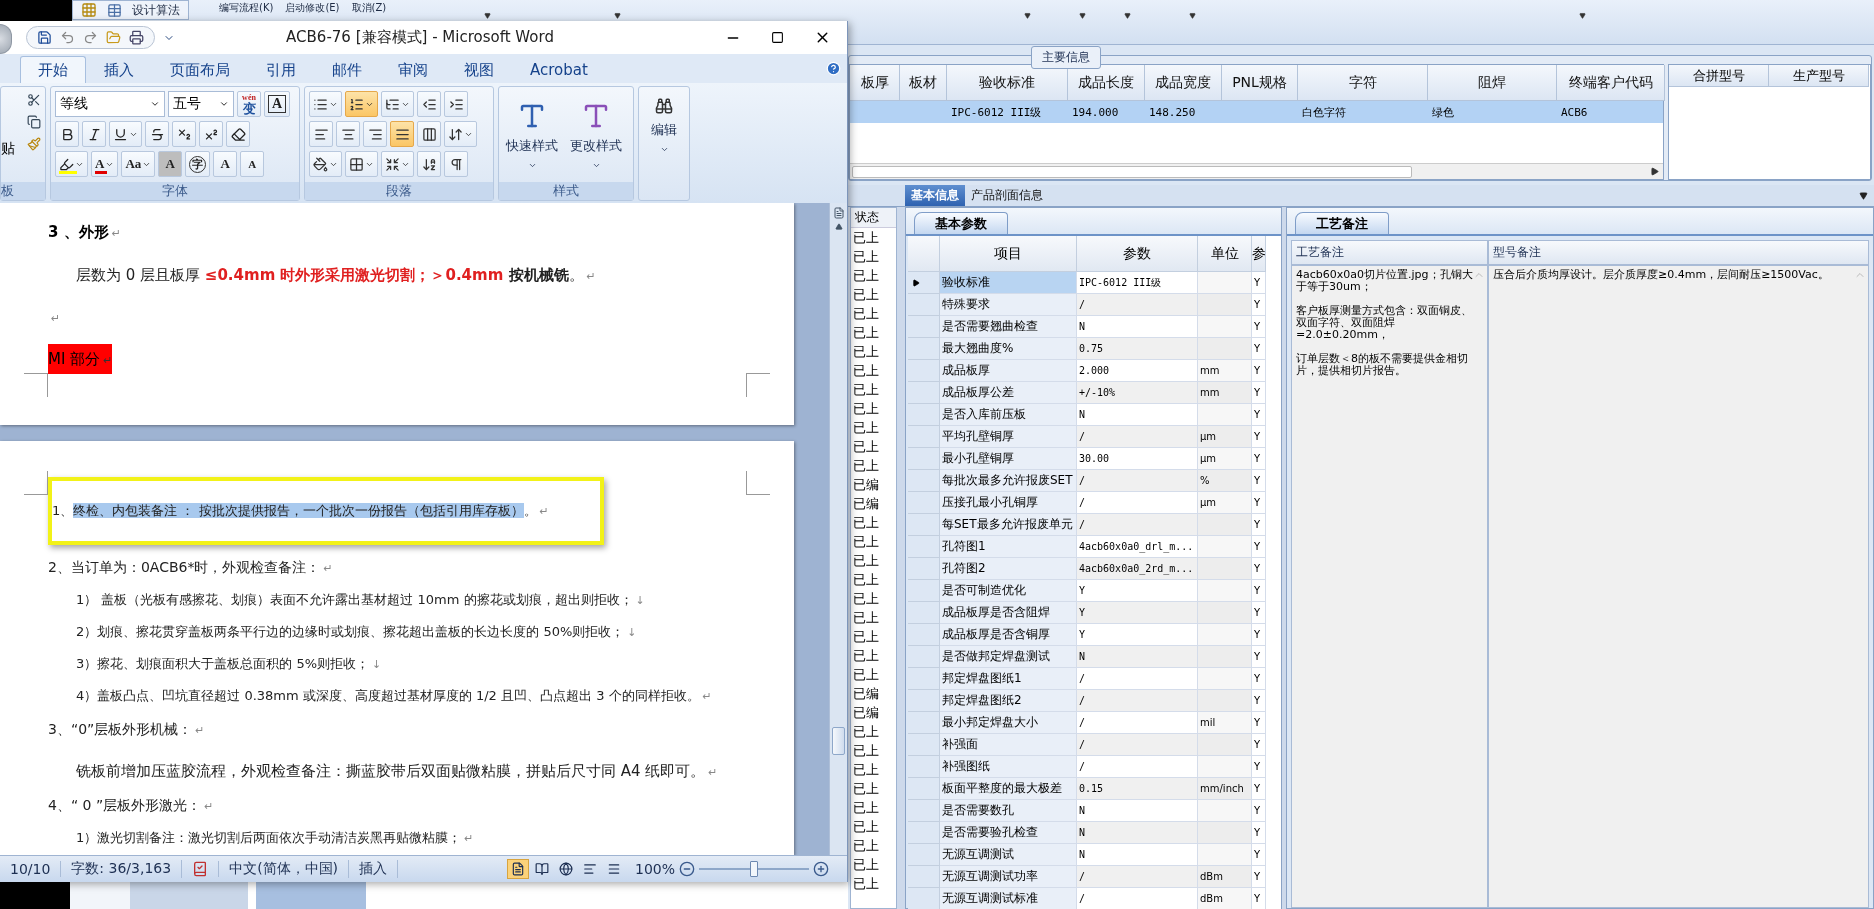 The image size is (1874, 909). What do you see at coordinates (246, 8) in the screenshot?
I see `menu-item: 编写流程(K)` at bounding box center [246, 8].